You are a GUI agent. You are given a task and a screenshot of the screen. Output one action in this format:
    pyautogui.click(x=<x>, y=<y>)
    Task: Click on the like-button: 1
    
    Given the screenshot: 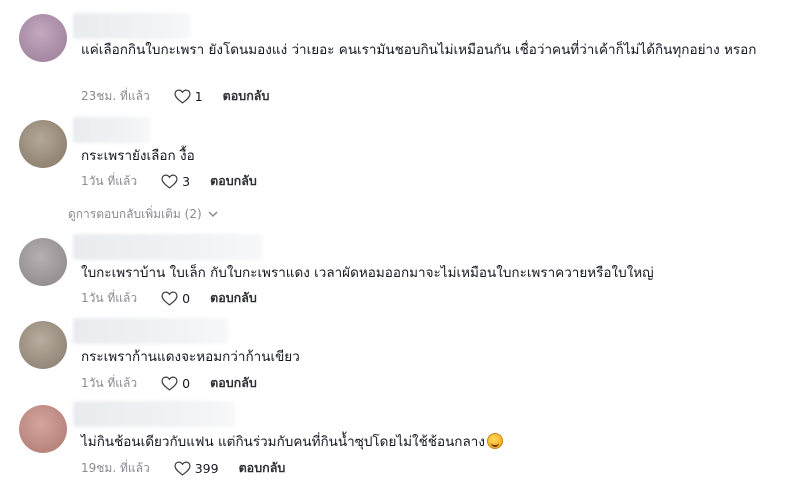 What is the action you would take?
    pyautogui.click(x=188, y=96)
    